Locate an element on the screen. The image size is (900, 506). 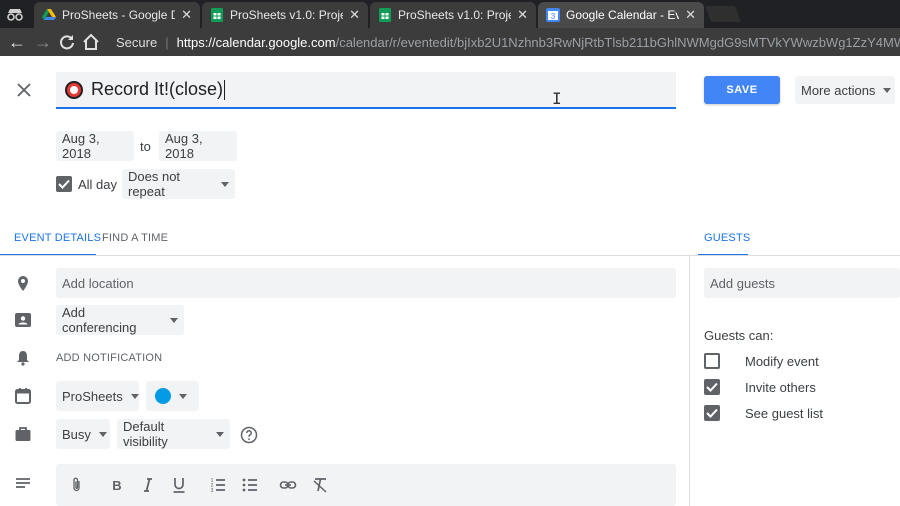
calendar-select: ProSheets is located at coordinates (97, 396).